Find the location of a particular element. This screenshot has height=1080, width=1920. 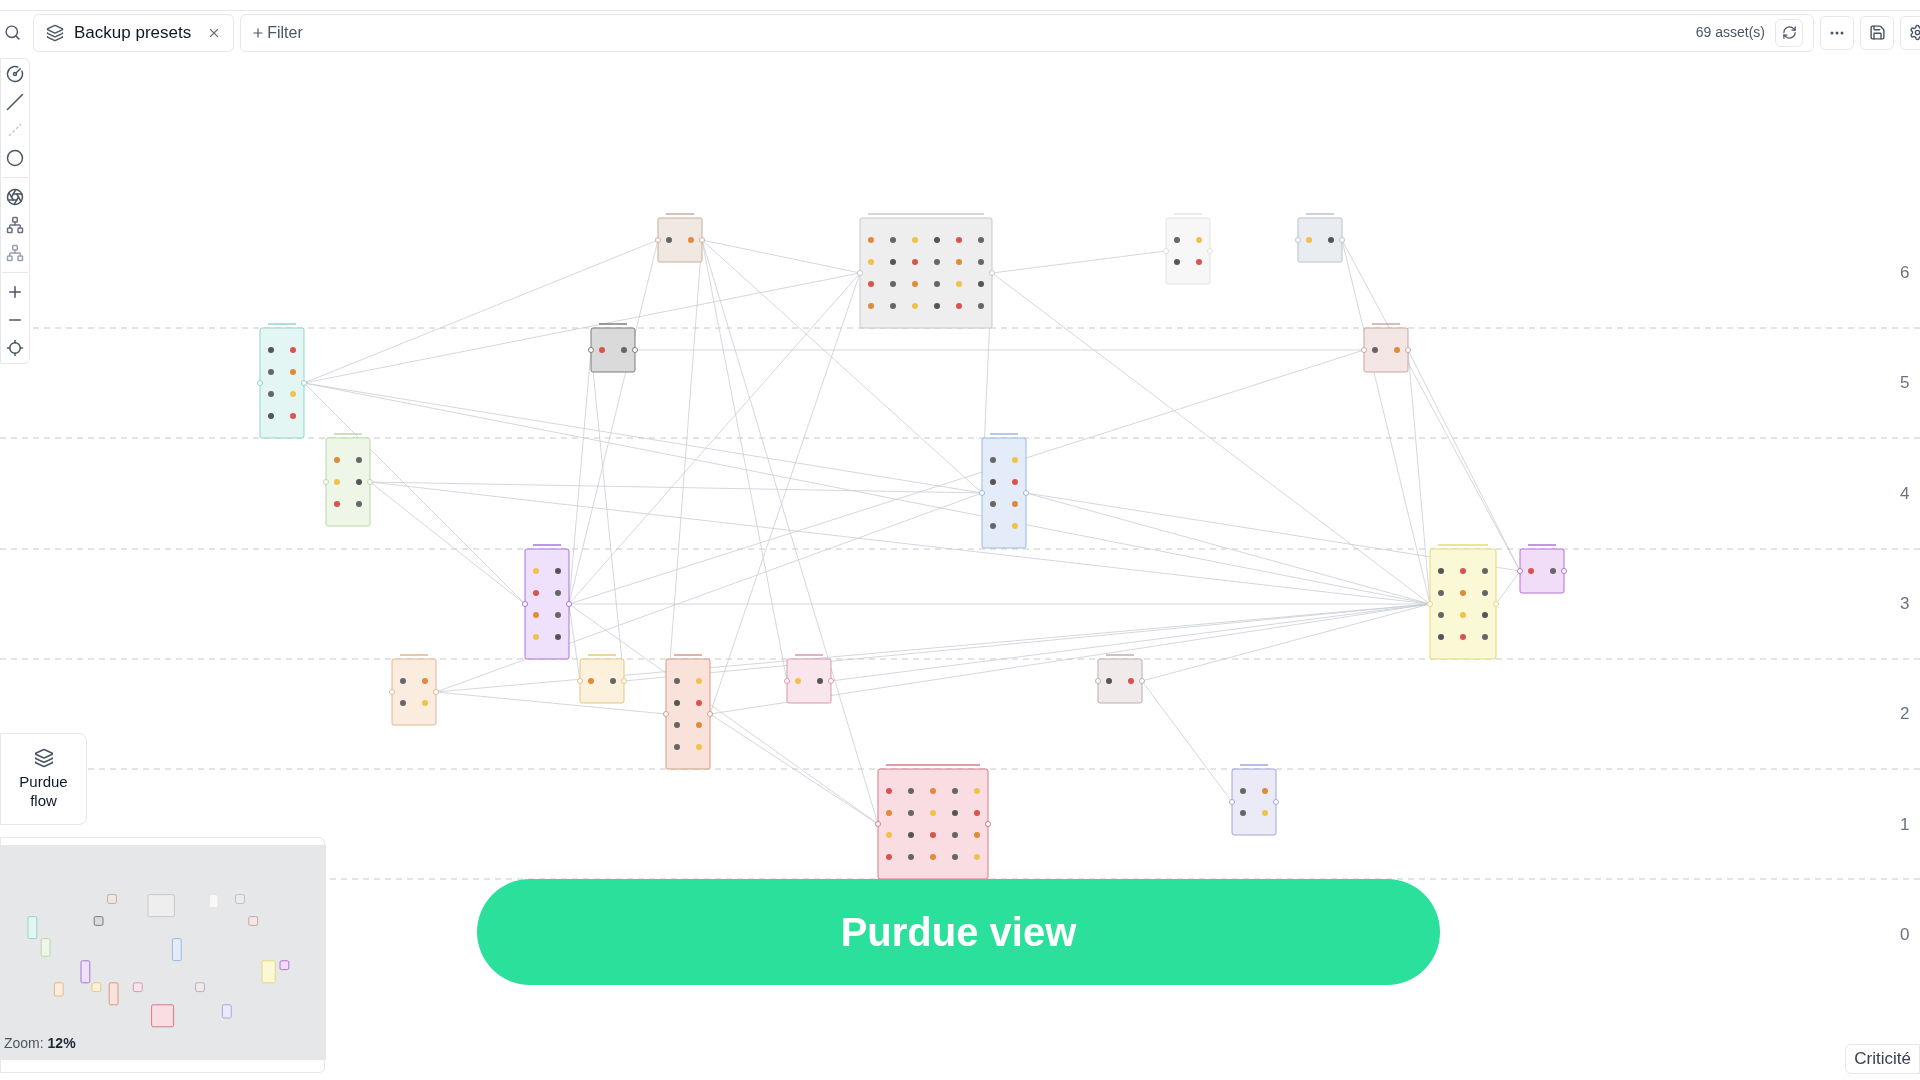

save-icon is located at coordinates (1877, 32).